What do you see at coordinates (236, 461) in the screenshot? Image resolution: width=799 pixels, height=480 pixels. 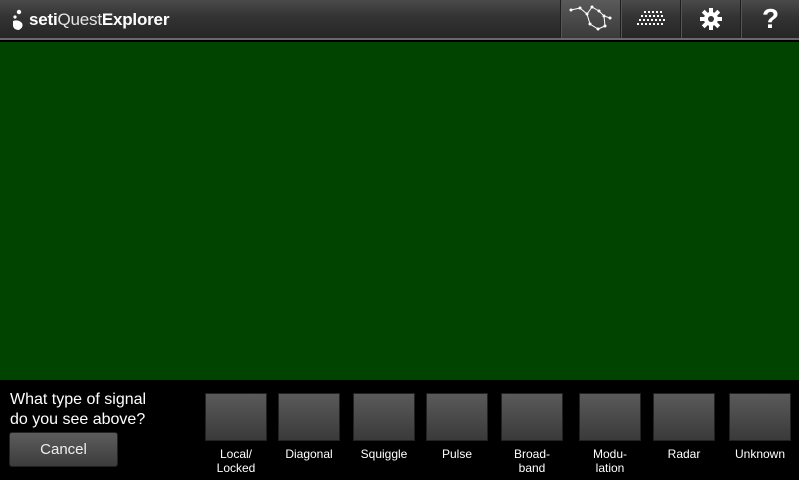 I see `signal-type-label: Local/Locked` at bounding box center [236, 461].